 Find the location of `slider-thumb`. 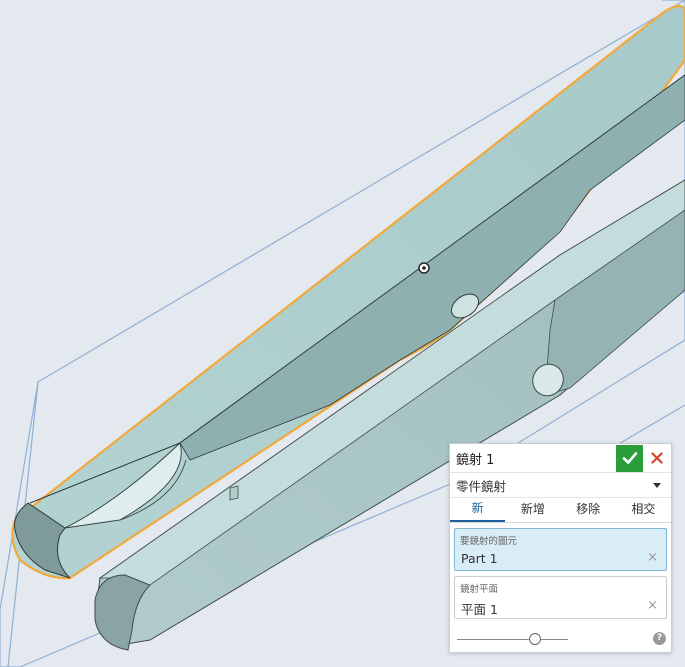

slider-thumb is located at coordinates (534, 639).